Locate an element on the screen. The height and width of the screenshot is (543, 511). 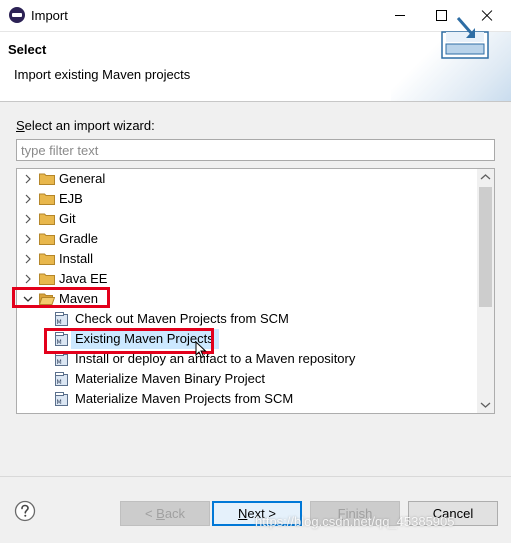
mouse-cursor-icon is located at coordinates (201, 350).